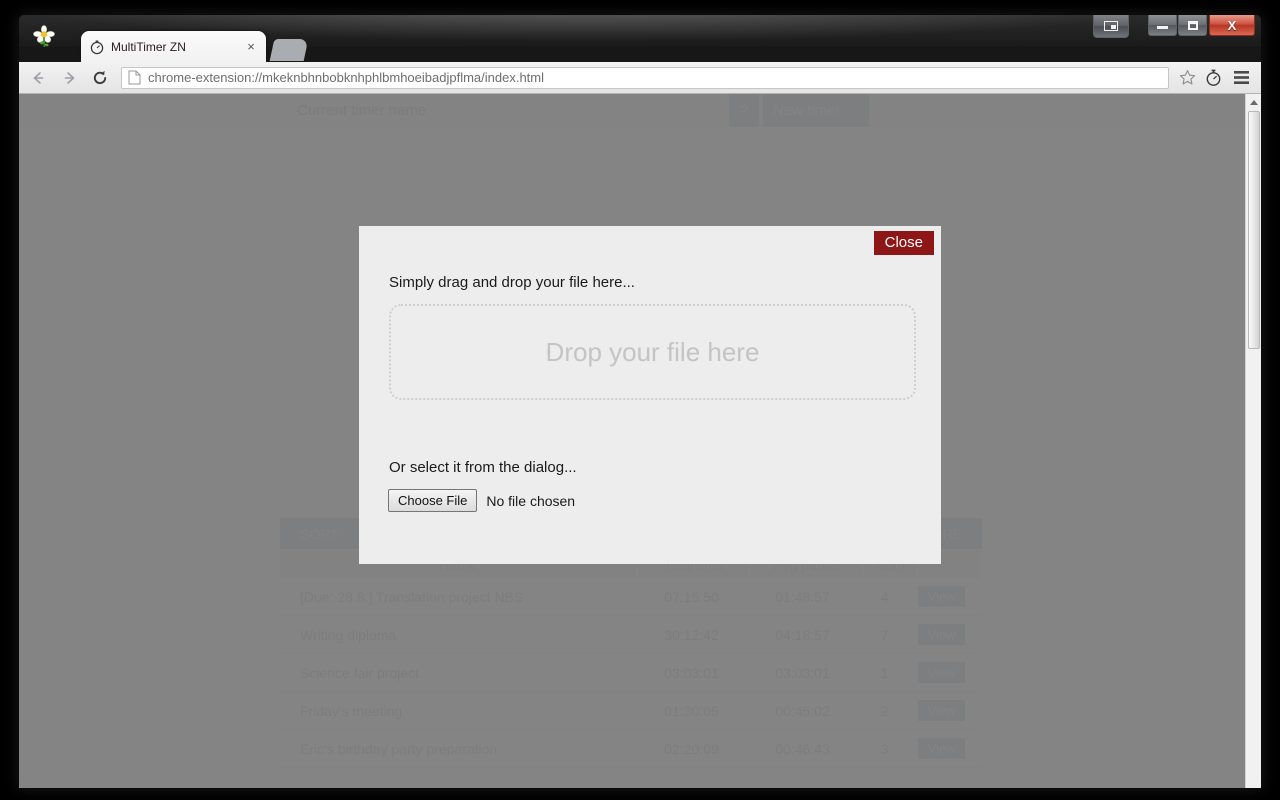 The width and height of the screenshot is (1280, 800). Describe the element at coordinates (903, 243) in the screenshot. I see `close-button: Close` at that location.